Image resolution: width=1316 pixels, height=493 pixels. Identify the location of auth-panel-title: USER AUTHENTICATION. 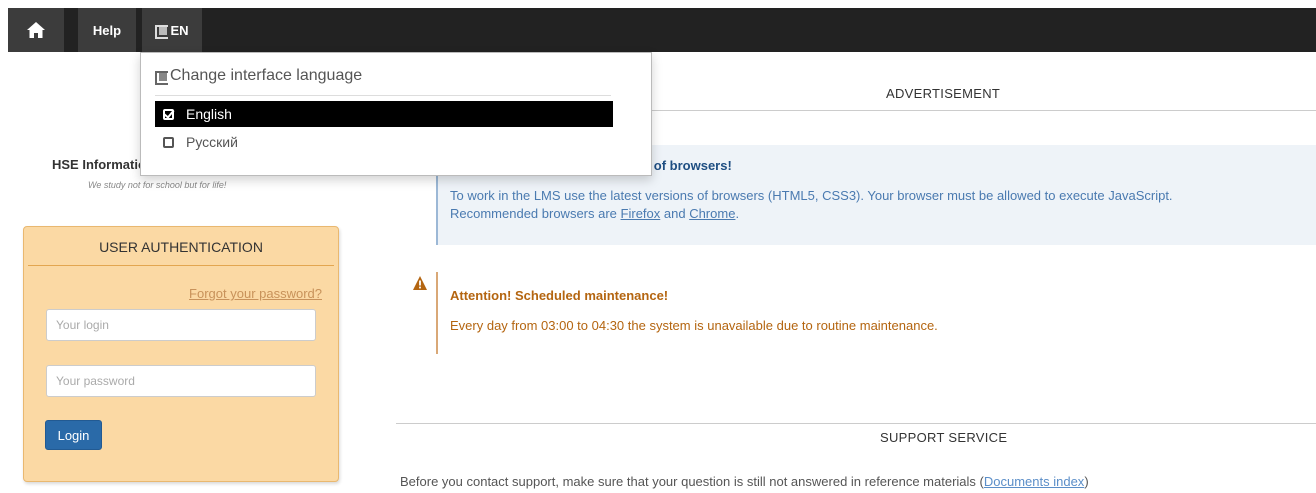
(181, 247).